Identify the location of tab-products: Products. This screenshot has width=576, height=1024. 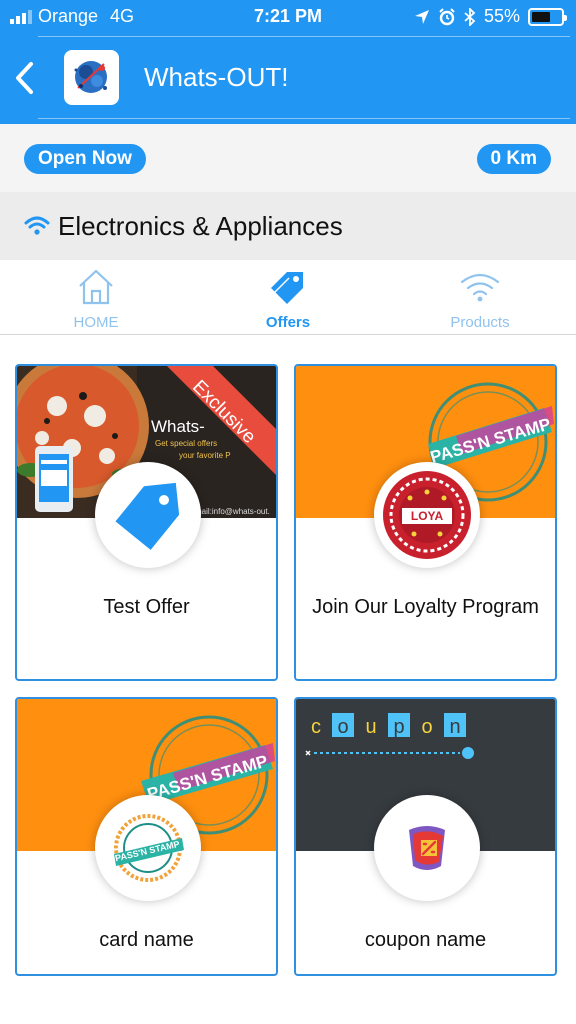
(480, 298).